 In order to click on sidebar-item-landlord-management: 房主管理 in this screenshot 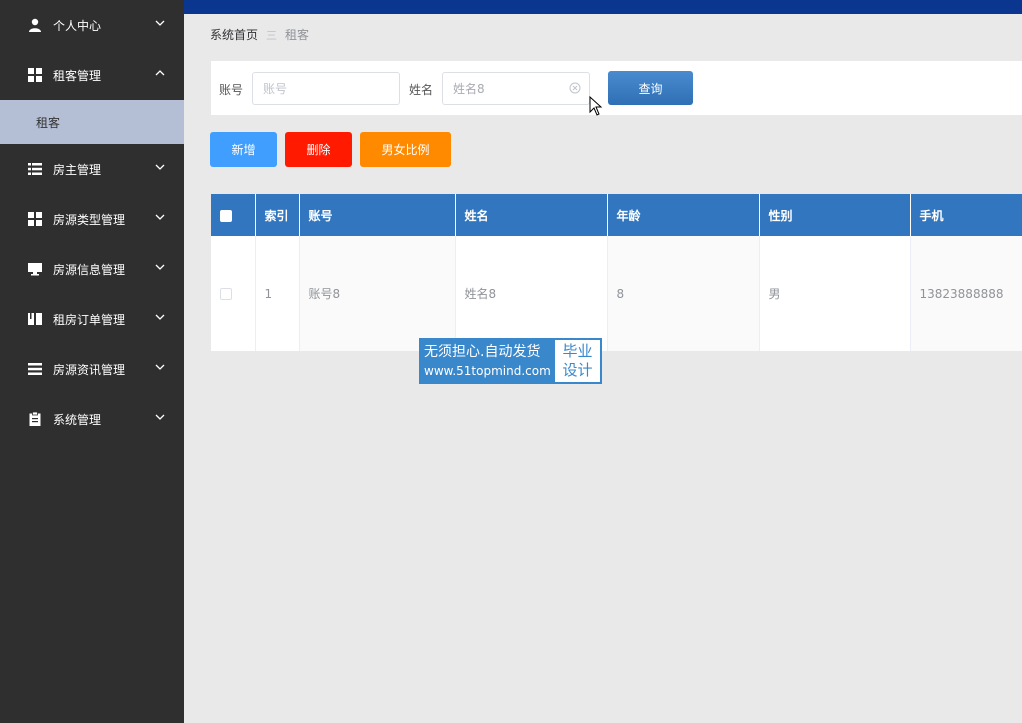, I will do `click(92, 169)`.